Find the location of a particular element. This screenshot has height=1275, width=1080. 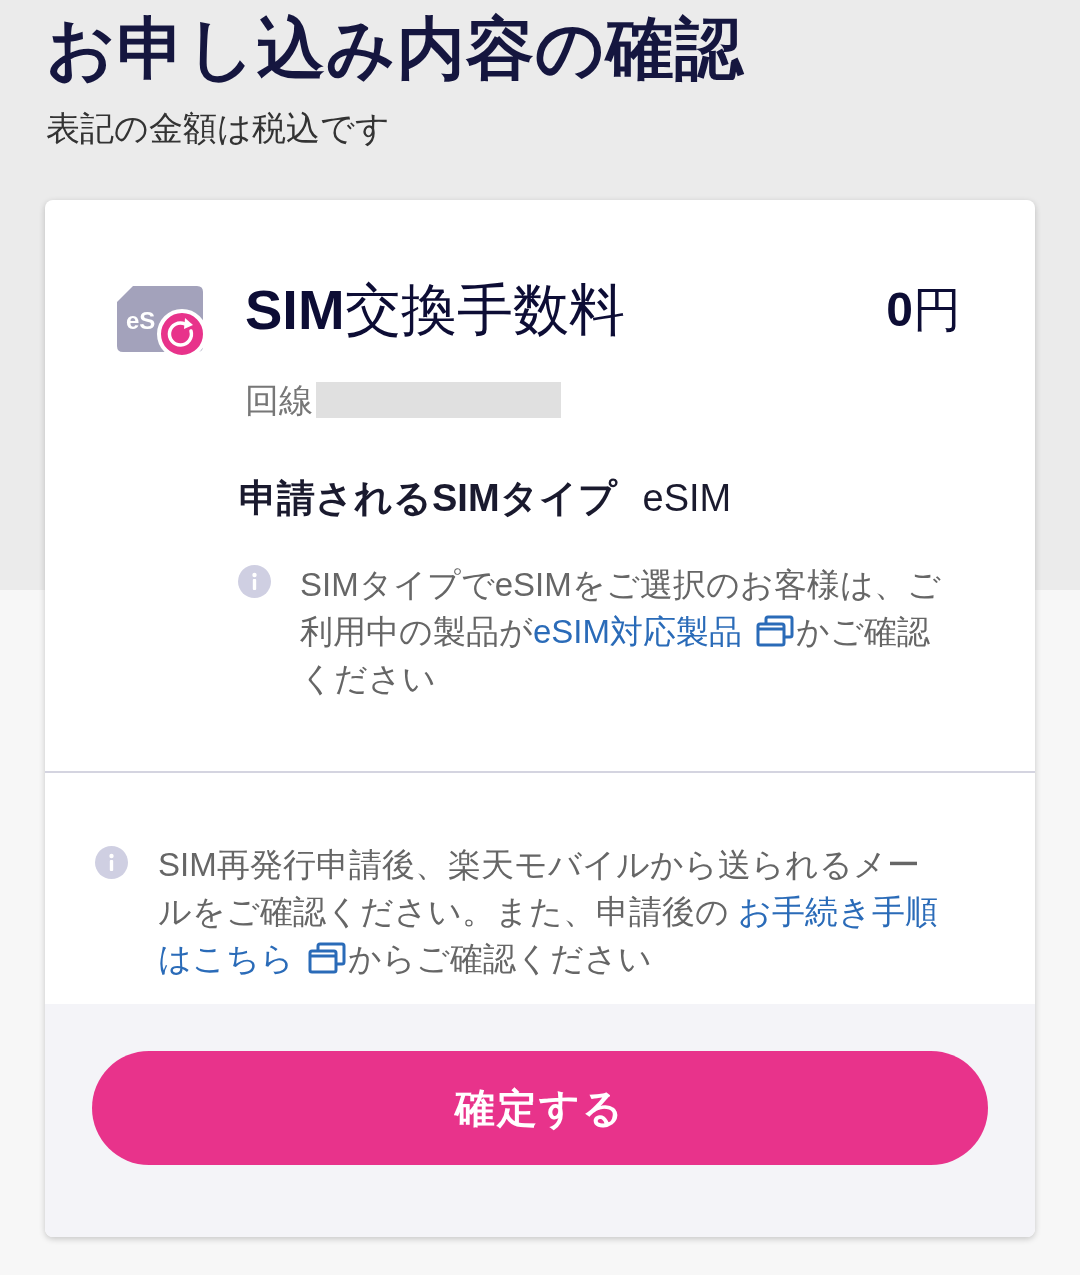

sim-type-label: 申請されるSIMタイプ is located at coordinates (428, 498).